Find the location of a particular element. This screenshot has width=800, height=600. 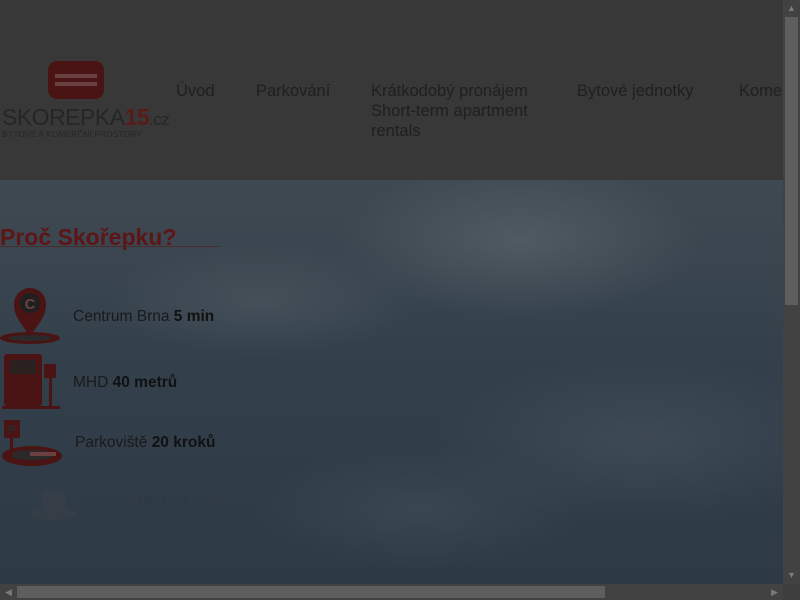

vertical-scroll-thumb is located at coordinates (791, 161).